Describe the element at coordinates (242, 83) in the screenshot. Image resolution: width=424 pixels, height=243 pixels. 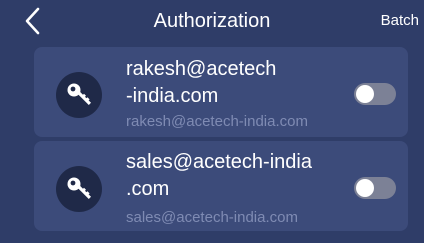
I see `account-name: rakesh@acetech -india.com` at that location.